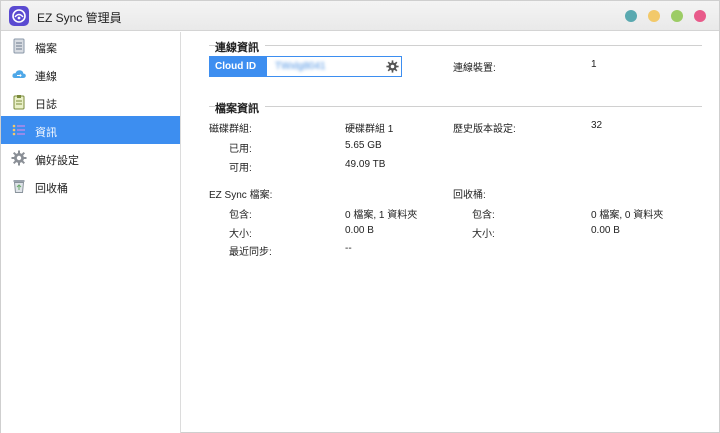  I want to click on used-value: 5.65 GB, so click(363, 145).